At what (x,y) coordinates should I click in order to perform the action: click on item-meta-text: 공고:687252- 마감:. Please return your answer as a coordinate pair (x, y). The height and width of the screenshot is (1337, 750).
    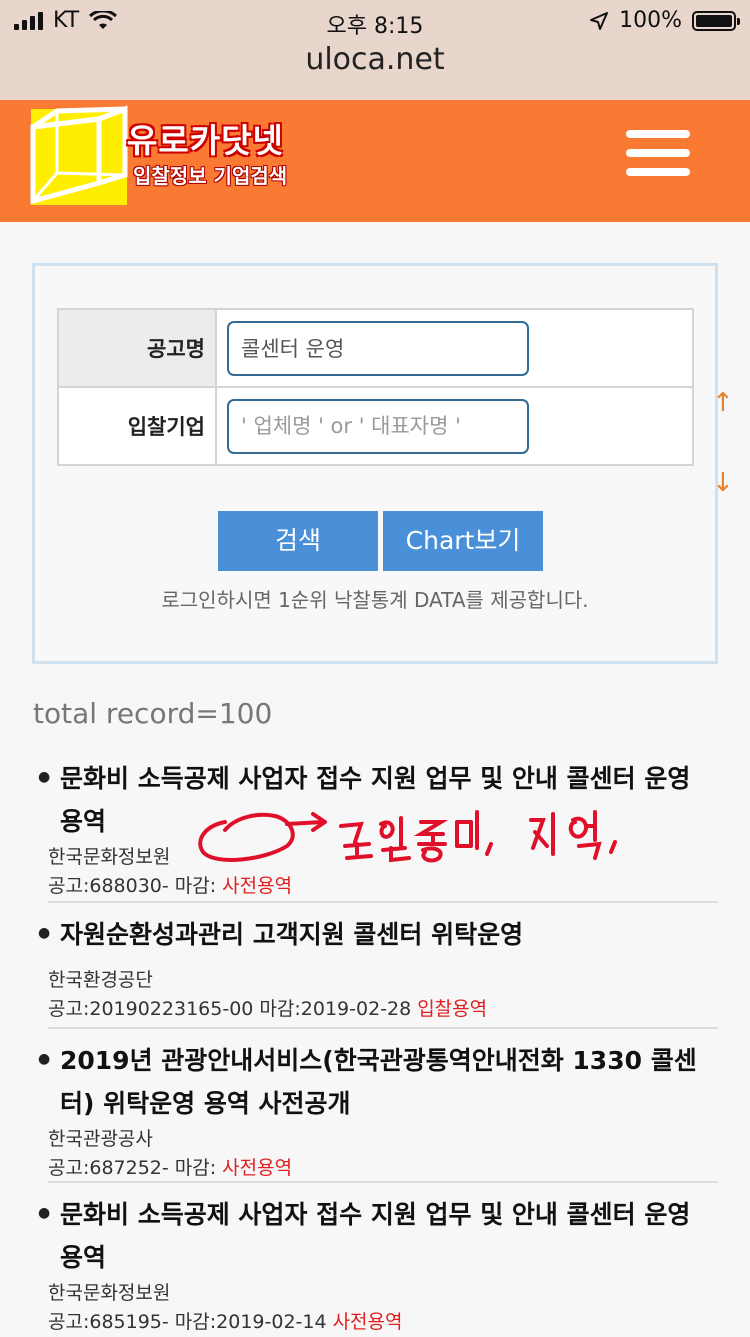
    Looking at the image, I should click on (132, 1168).